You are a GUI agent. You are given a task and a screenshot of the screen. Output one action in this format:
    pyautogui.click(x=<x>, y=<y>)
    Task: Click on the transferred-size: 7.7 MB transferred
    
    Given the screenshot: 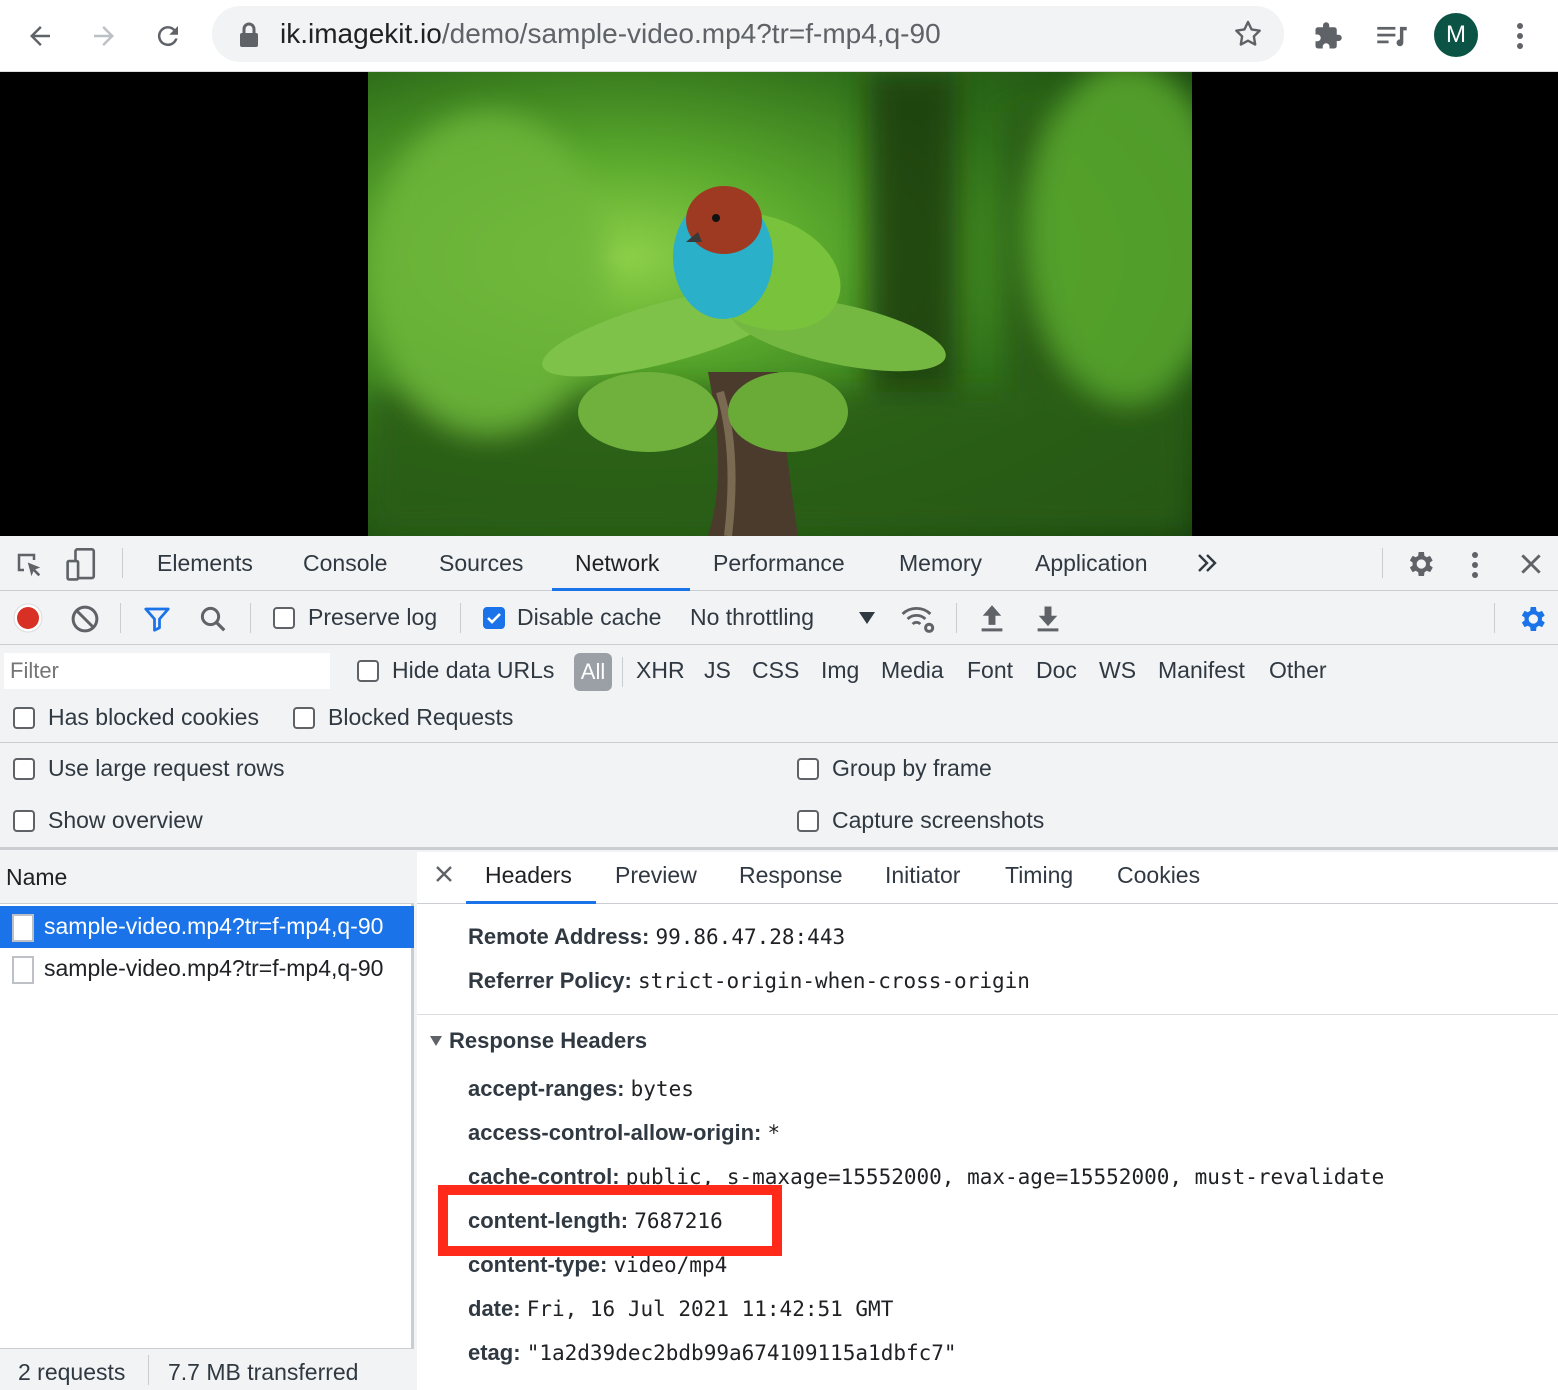 What is the action you would take?
    pyautogui.click(x=263, y=1372)
    